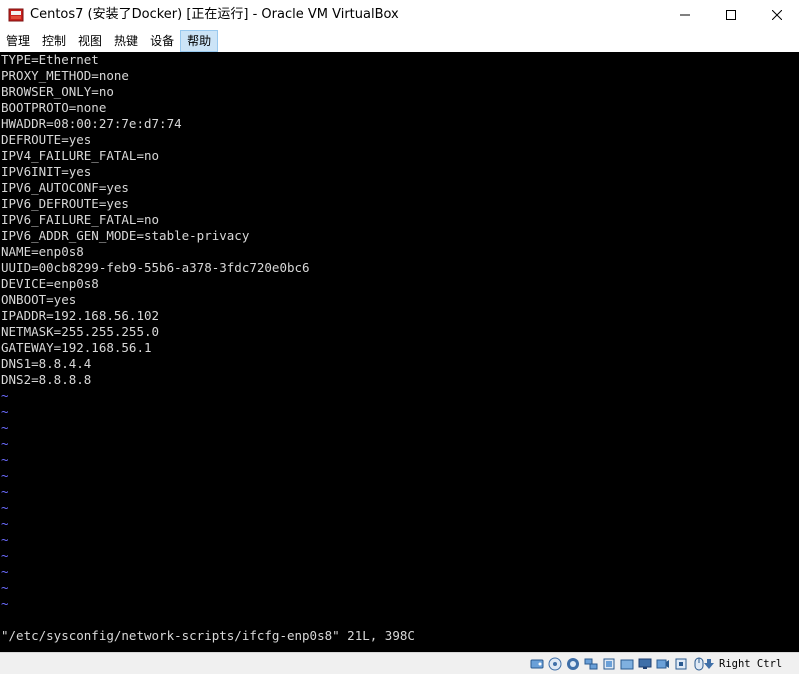 The width and height of the screenshot is (799, 674). What do you see at coordinates (46, 363) in the screenshot?
I see `config-line: DNS1=8.8.4.4` at bounding box center [46, 363].